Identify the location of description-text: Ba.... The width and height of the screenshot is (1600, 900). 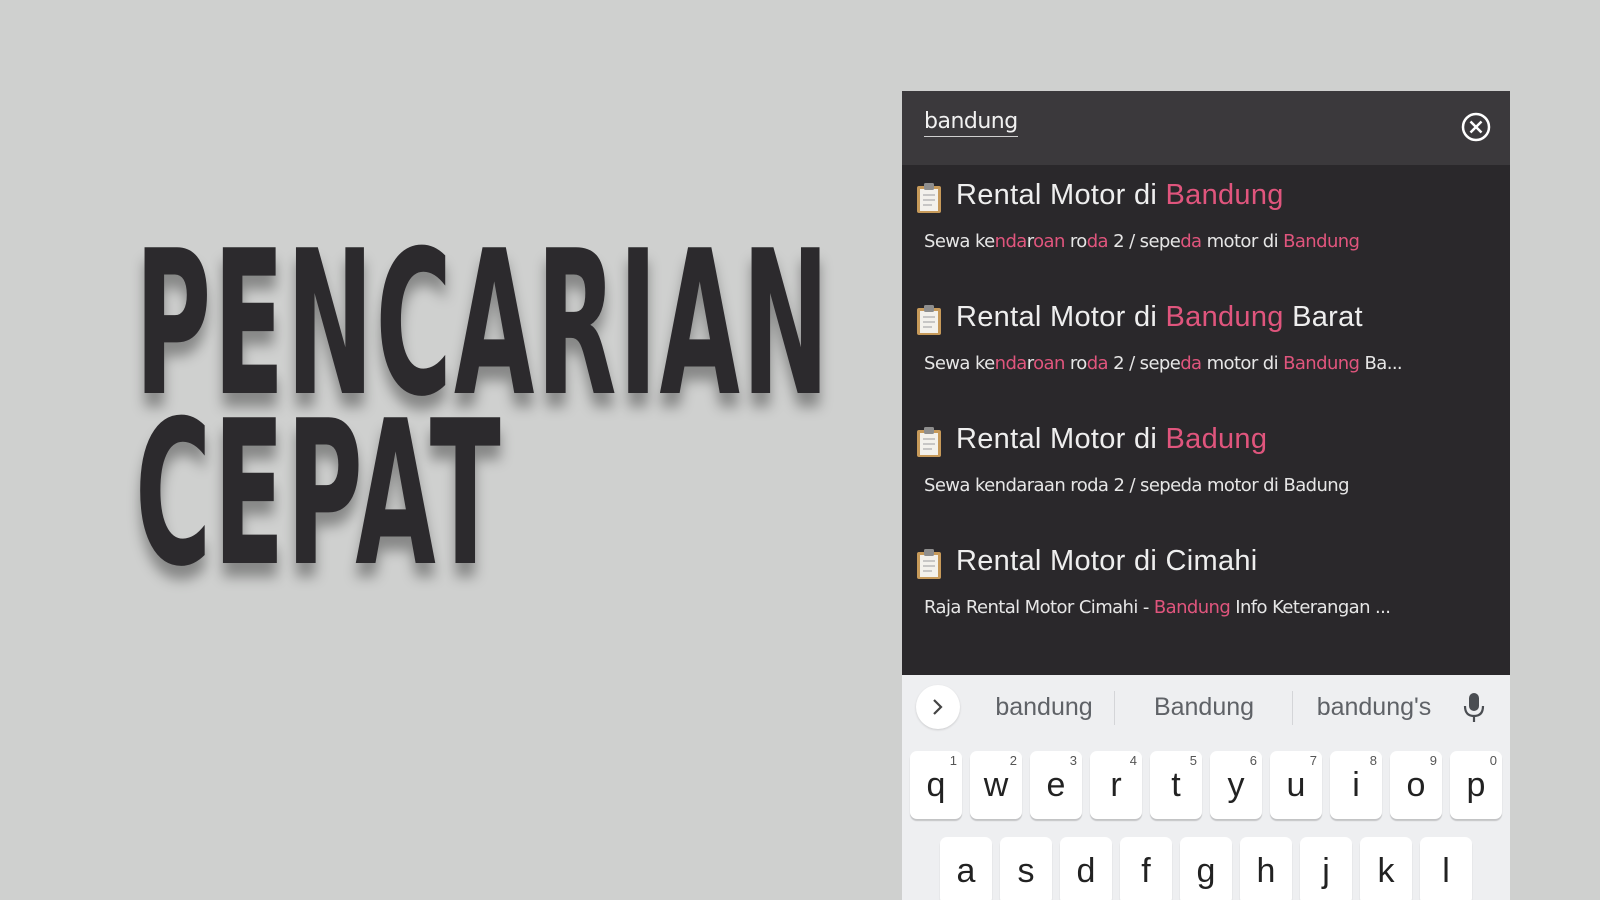
(1381, 363).